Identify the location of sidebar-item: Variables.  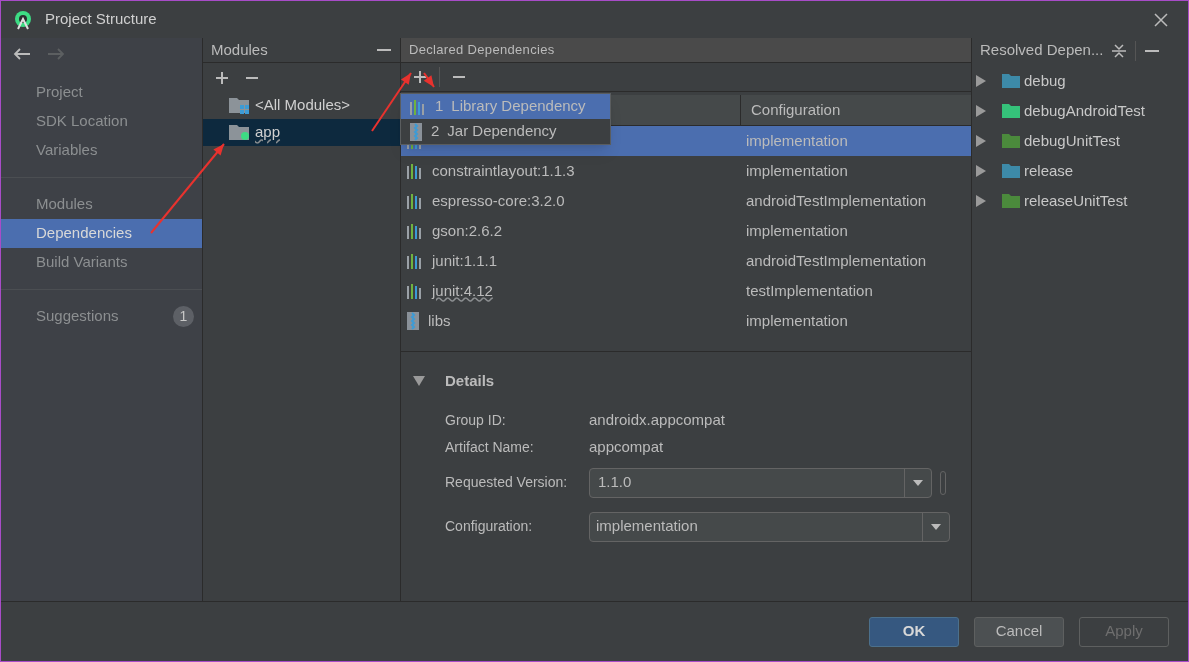
(101, 150).